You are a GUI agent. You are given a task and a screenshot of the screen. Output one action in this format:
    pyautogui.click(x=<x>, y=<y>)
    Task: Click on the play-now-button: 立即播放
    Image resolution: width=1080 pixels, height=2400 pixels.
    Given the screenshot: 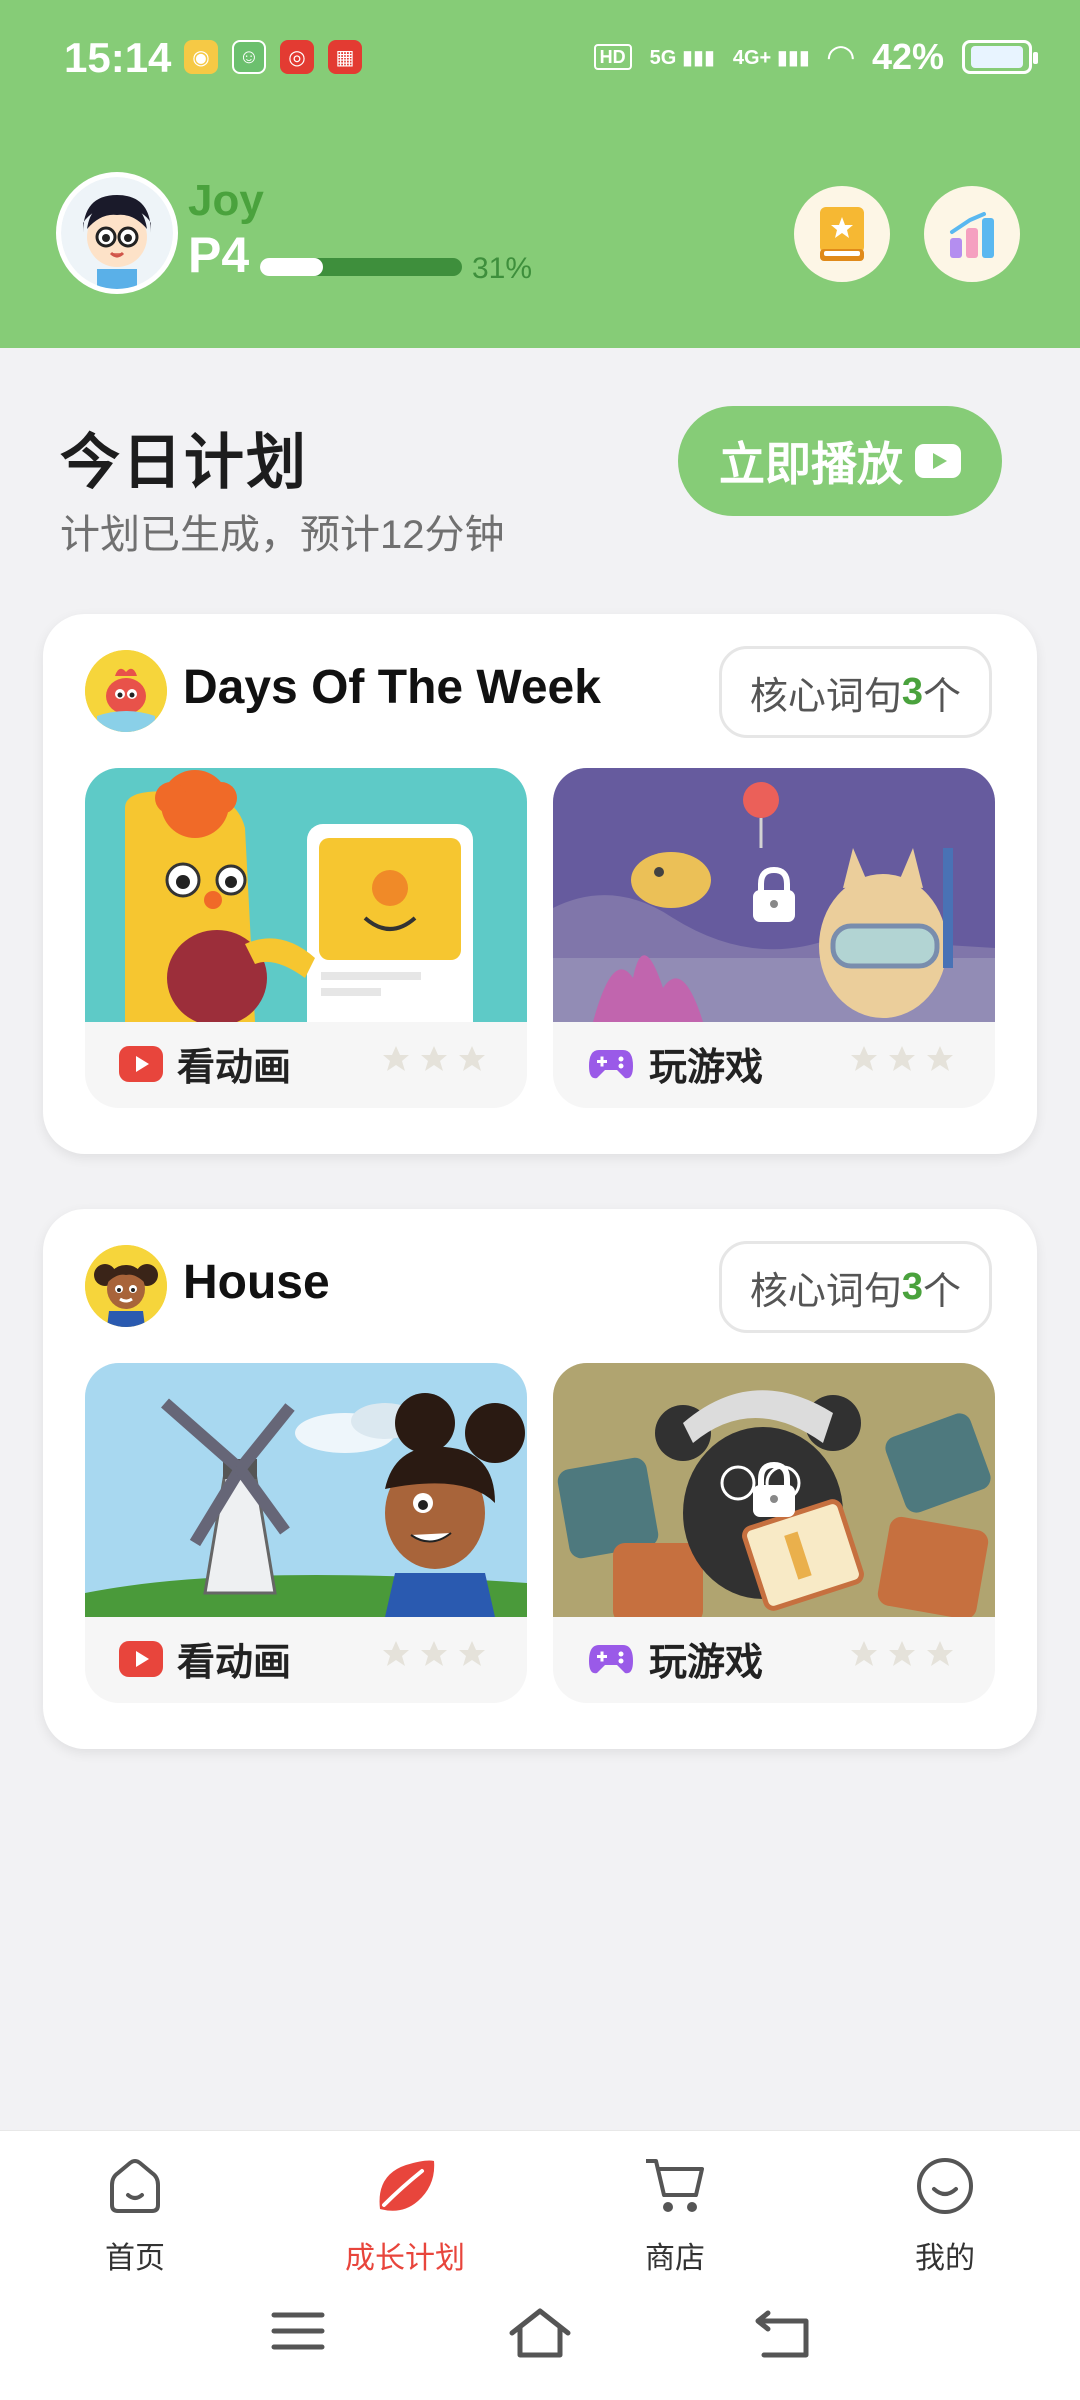 What is the action you would take?
    pyautogui.click(x=840, y=461)
    